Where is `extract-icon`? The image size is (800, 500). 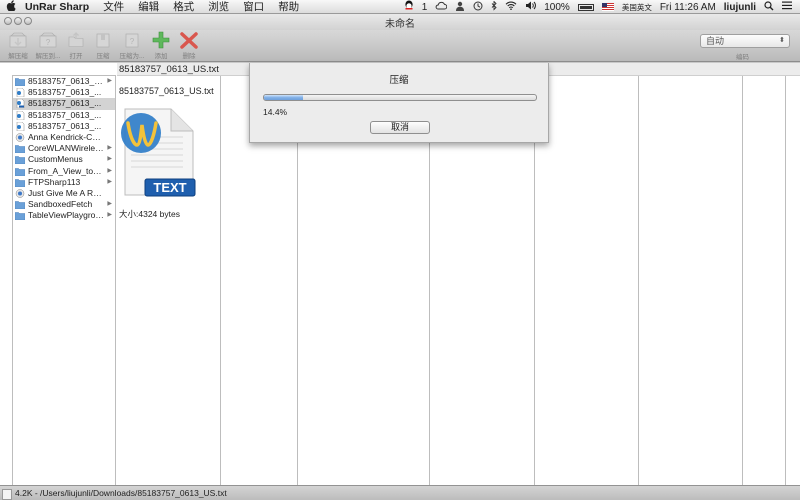
extract-icon is located at coordinates (18, 40).